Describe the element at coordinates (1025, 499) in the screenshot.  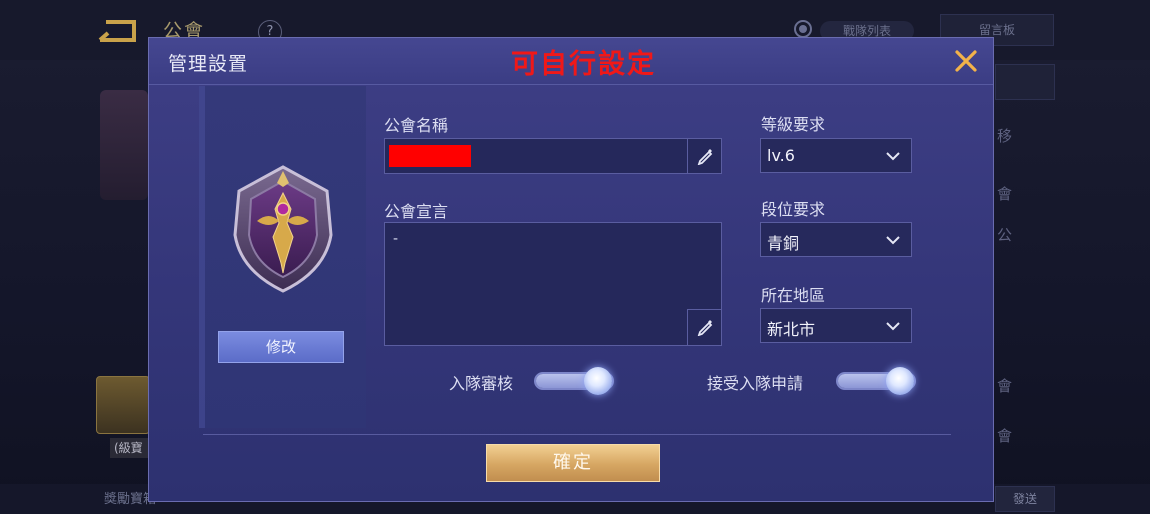
I see `background-send-button: 發送` at that location.